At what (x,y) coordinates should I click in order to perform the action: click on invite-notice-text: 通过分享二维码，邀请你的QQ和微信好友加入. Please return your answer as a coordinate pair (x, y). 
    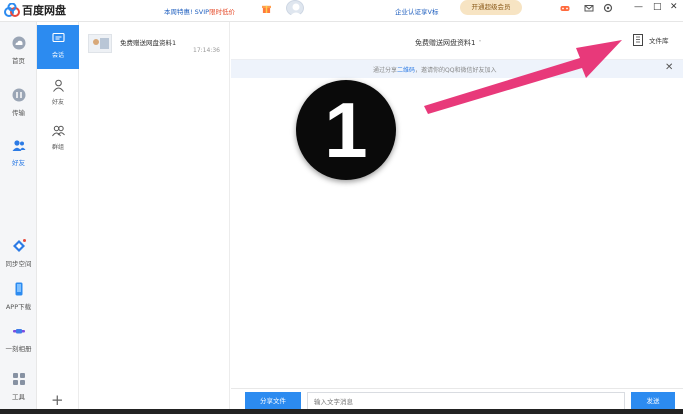
    Looking at the image, I should click on (434, 69).